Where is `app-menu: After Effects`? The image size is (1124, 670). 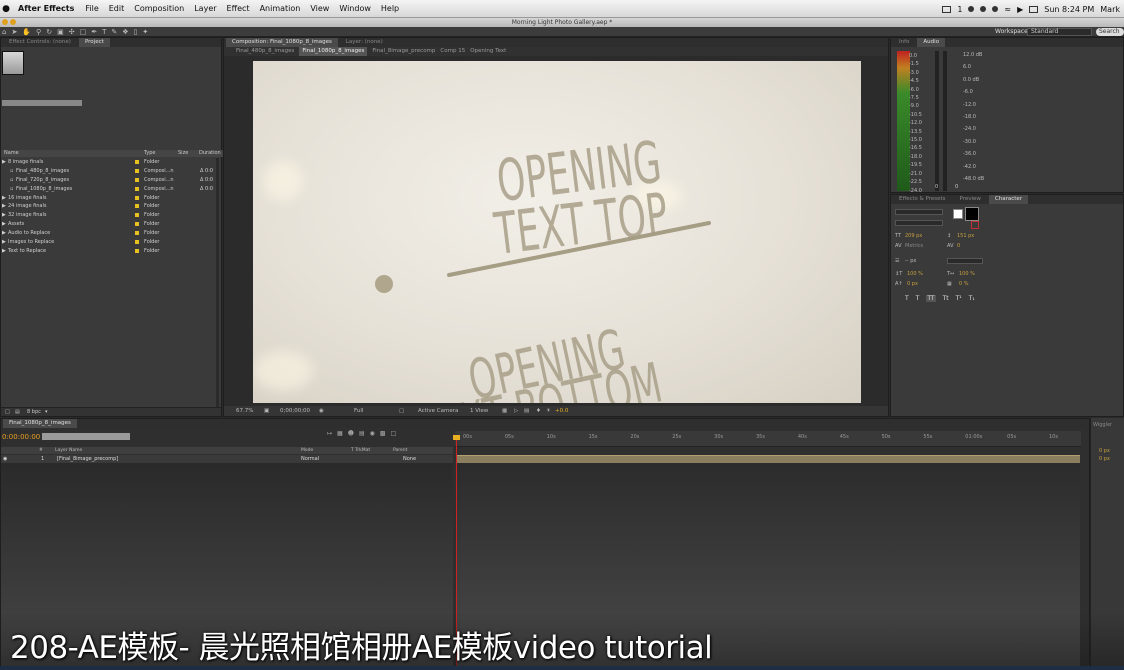 app-menu: After Effects is located at coordinates (46, 8).